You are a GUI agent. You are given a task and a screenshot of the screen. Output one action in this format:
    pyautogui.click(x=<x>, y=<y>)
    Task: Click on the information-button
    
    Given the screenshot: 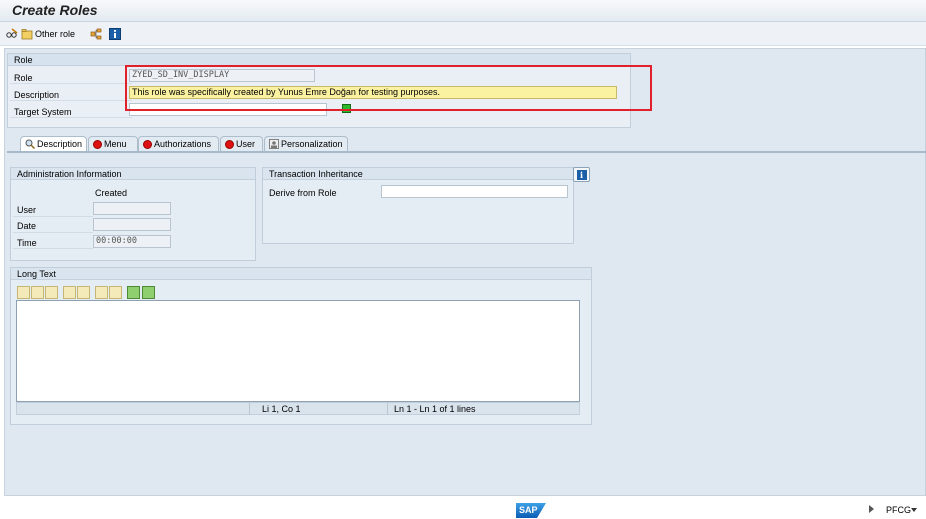 What is the action you would take?
    pyautogui.click(x=115, y=34)
    